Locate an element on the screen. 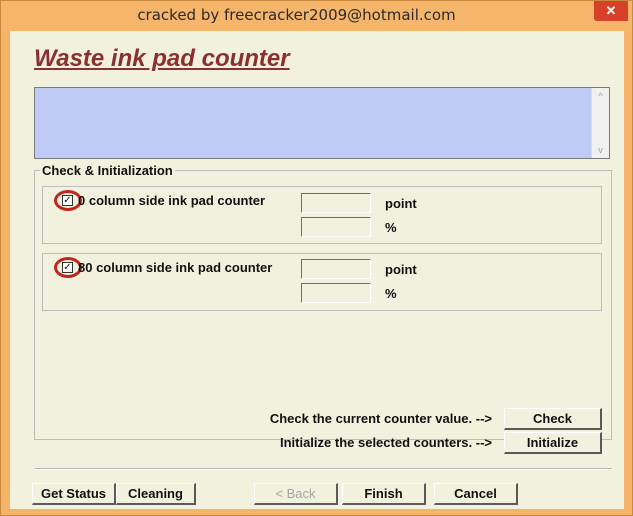 The width and height of the screenshot is (633, 516). page-title: Waste ink pad counter is located at coordinates (162, 58).